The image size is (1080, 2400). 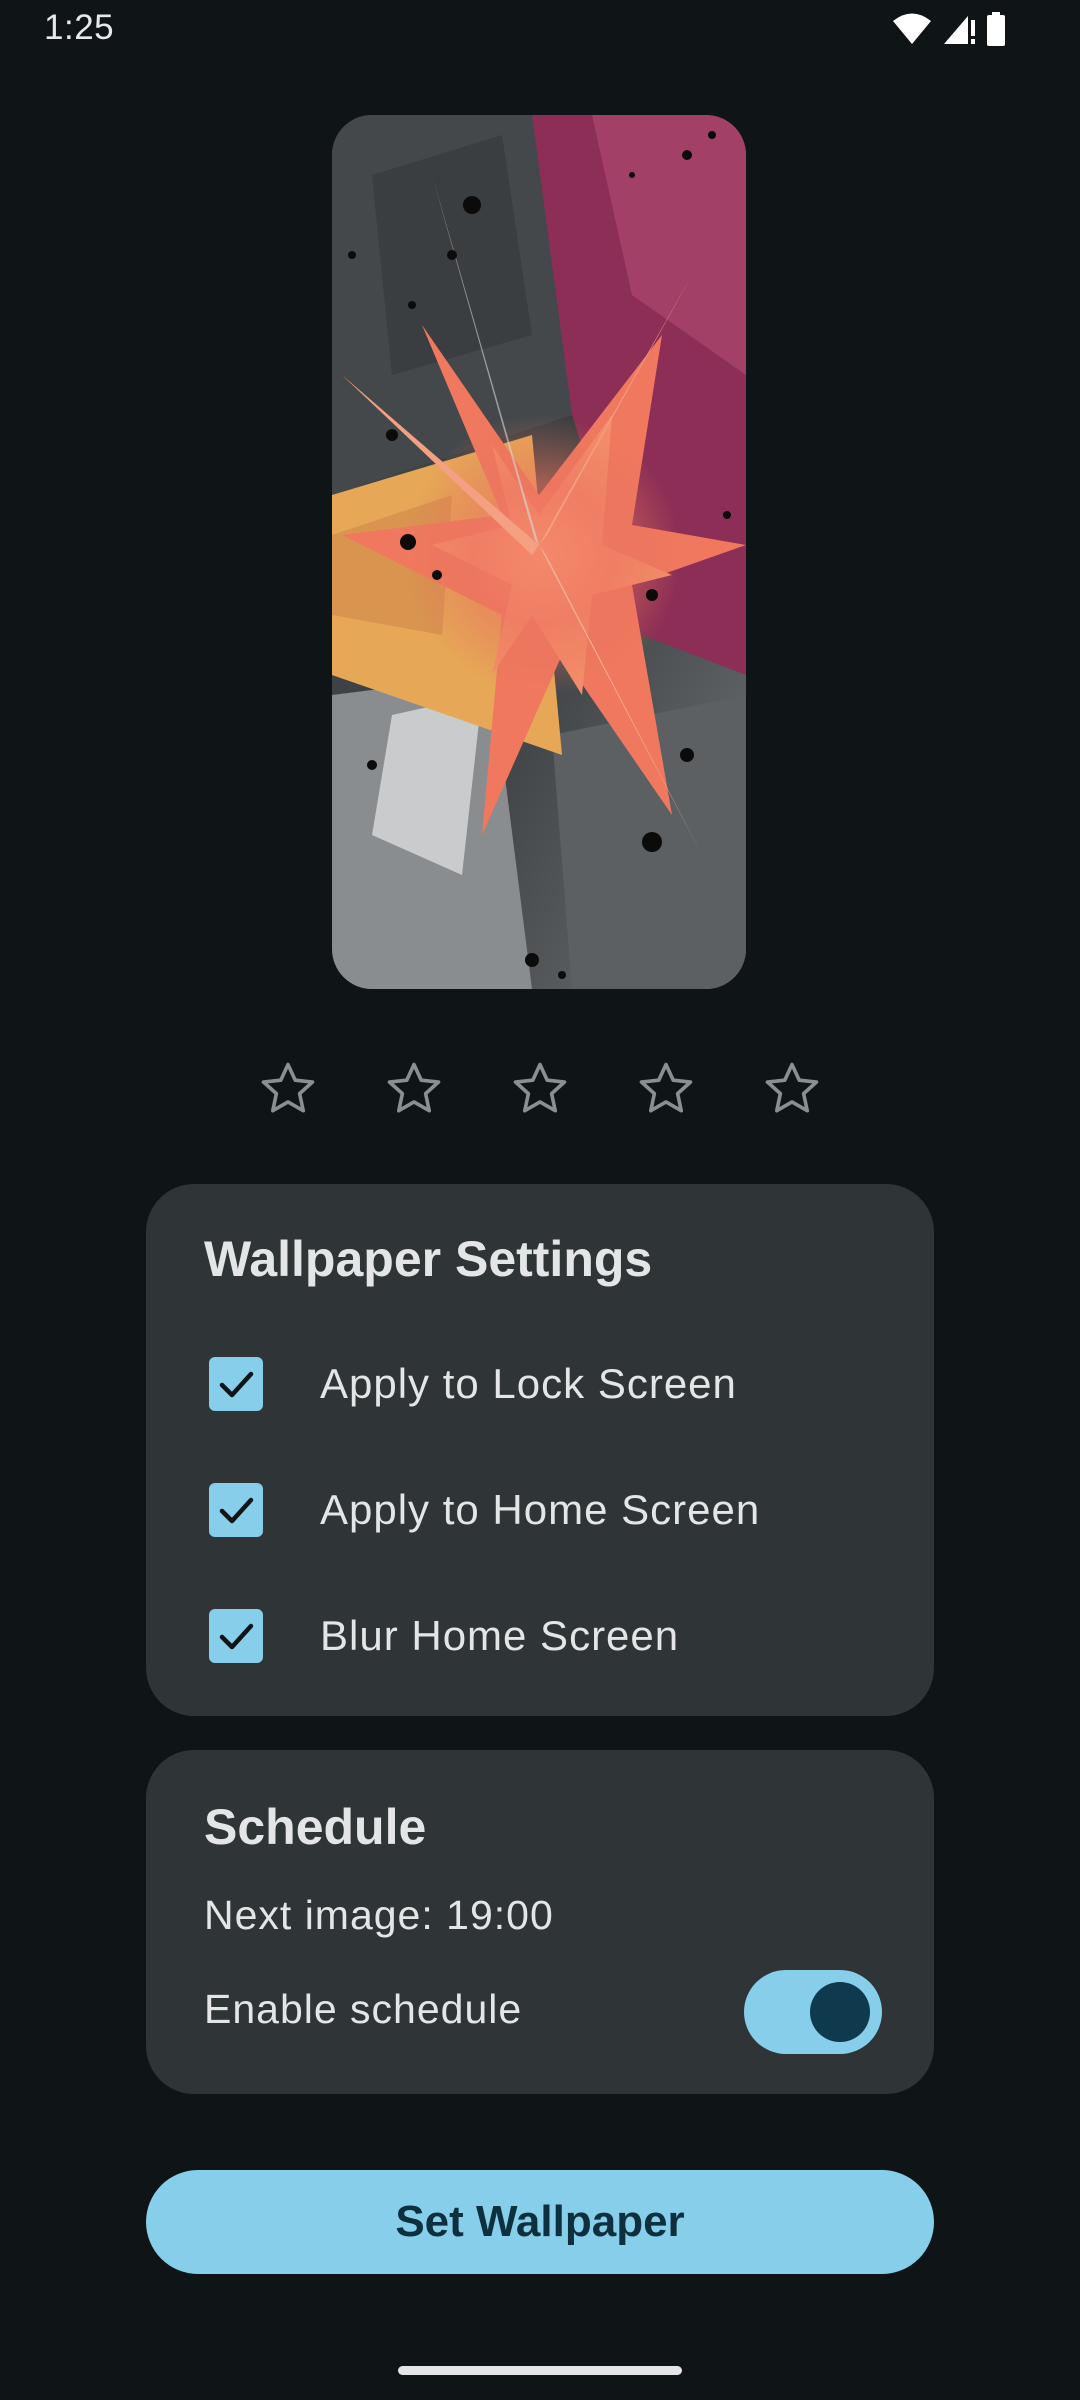 I want to click on apply-lock-screen-label: Apply to Lock Screen, so click(x=528, y=1383).